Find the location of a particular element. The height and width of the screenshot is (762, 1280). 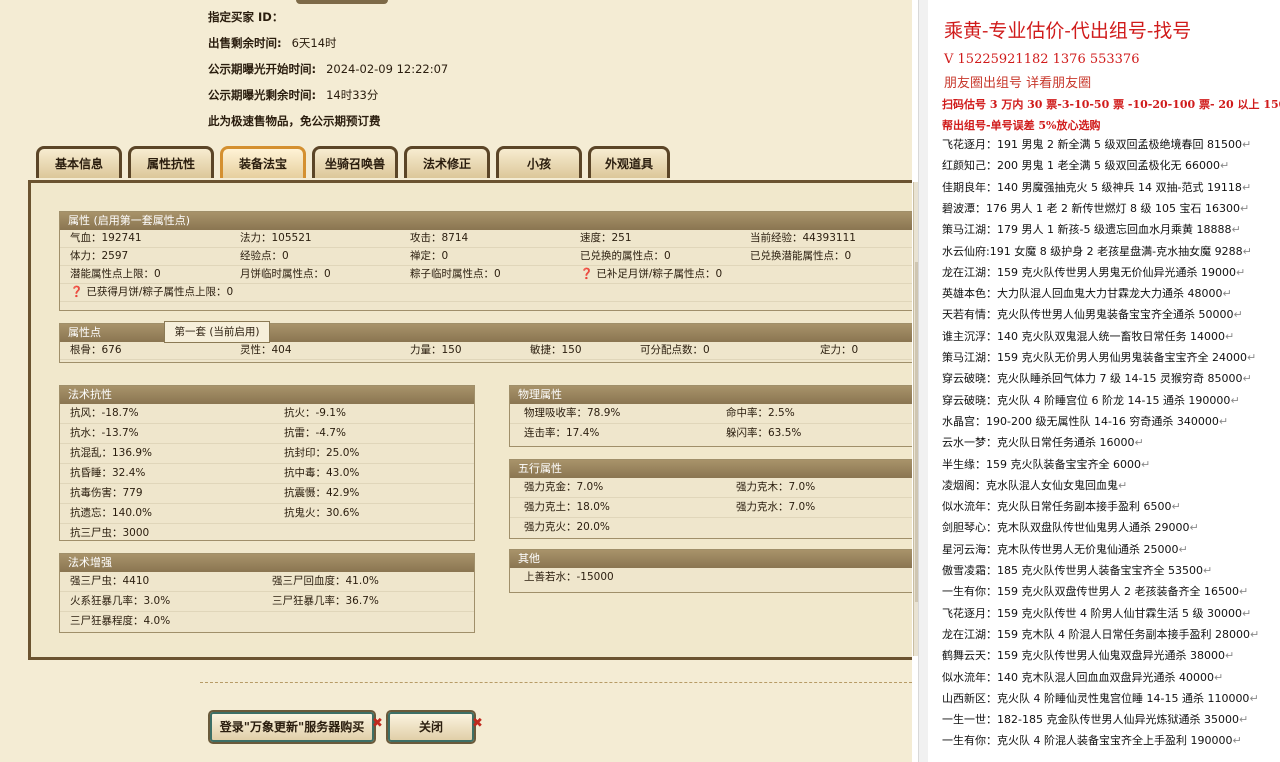

resist-row: 抗三尸虫：3000 is located at coordinates (267, 533).